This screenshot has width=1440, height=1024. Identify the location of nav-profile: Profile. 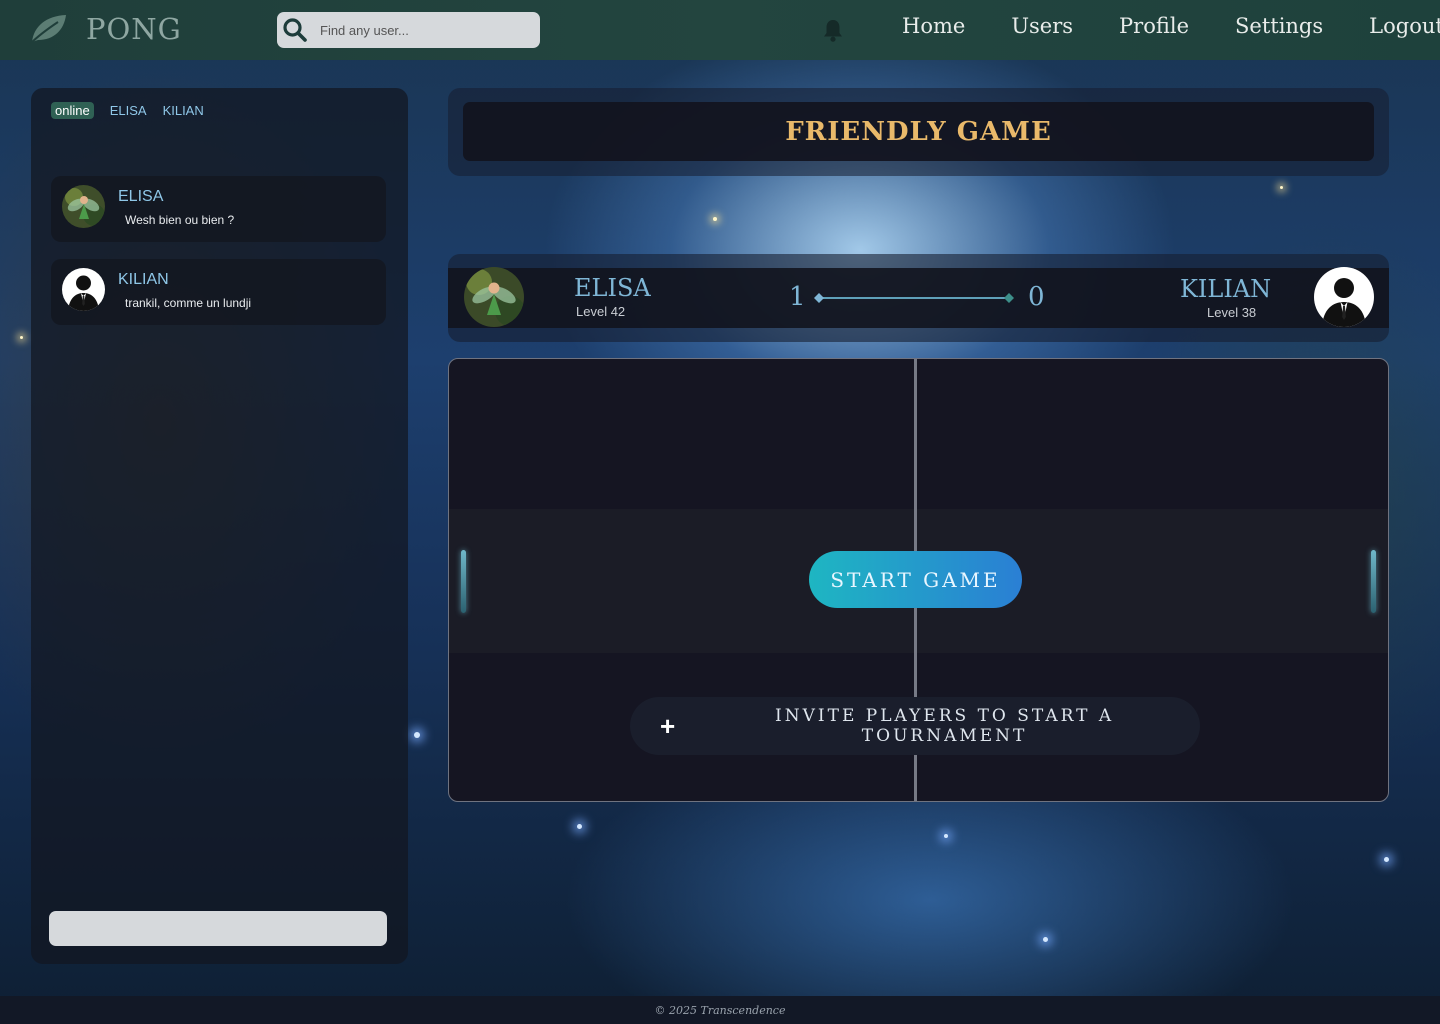
(1154, 26).